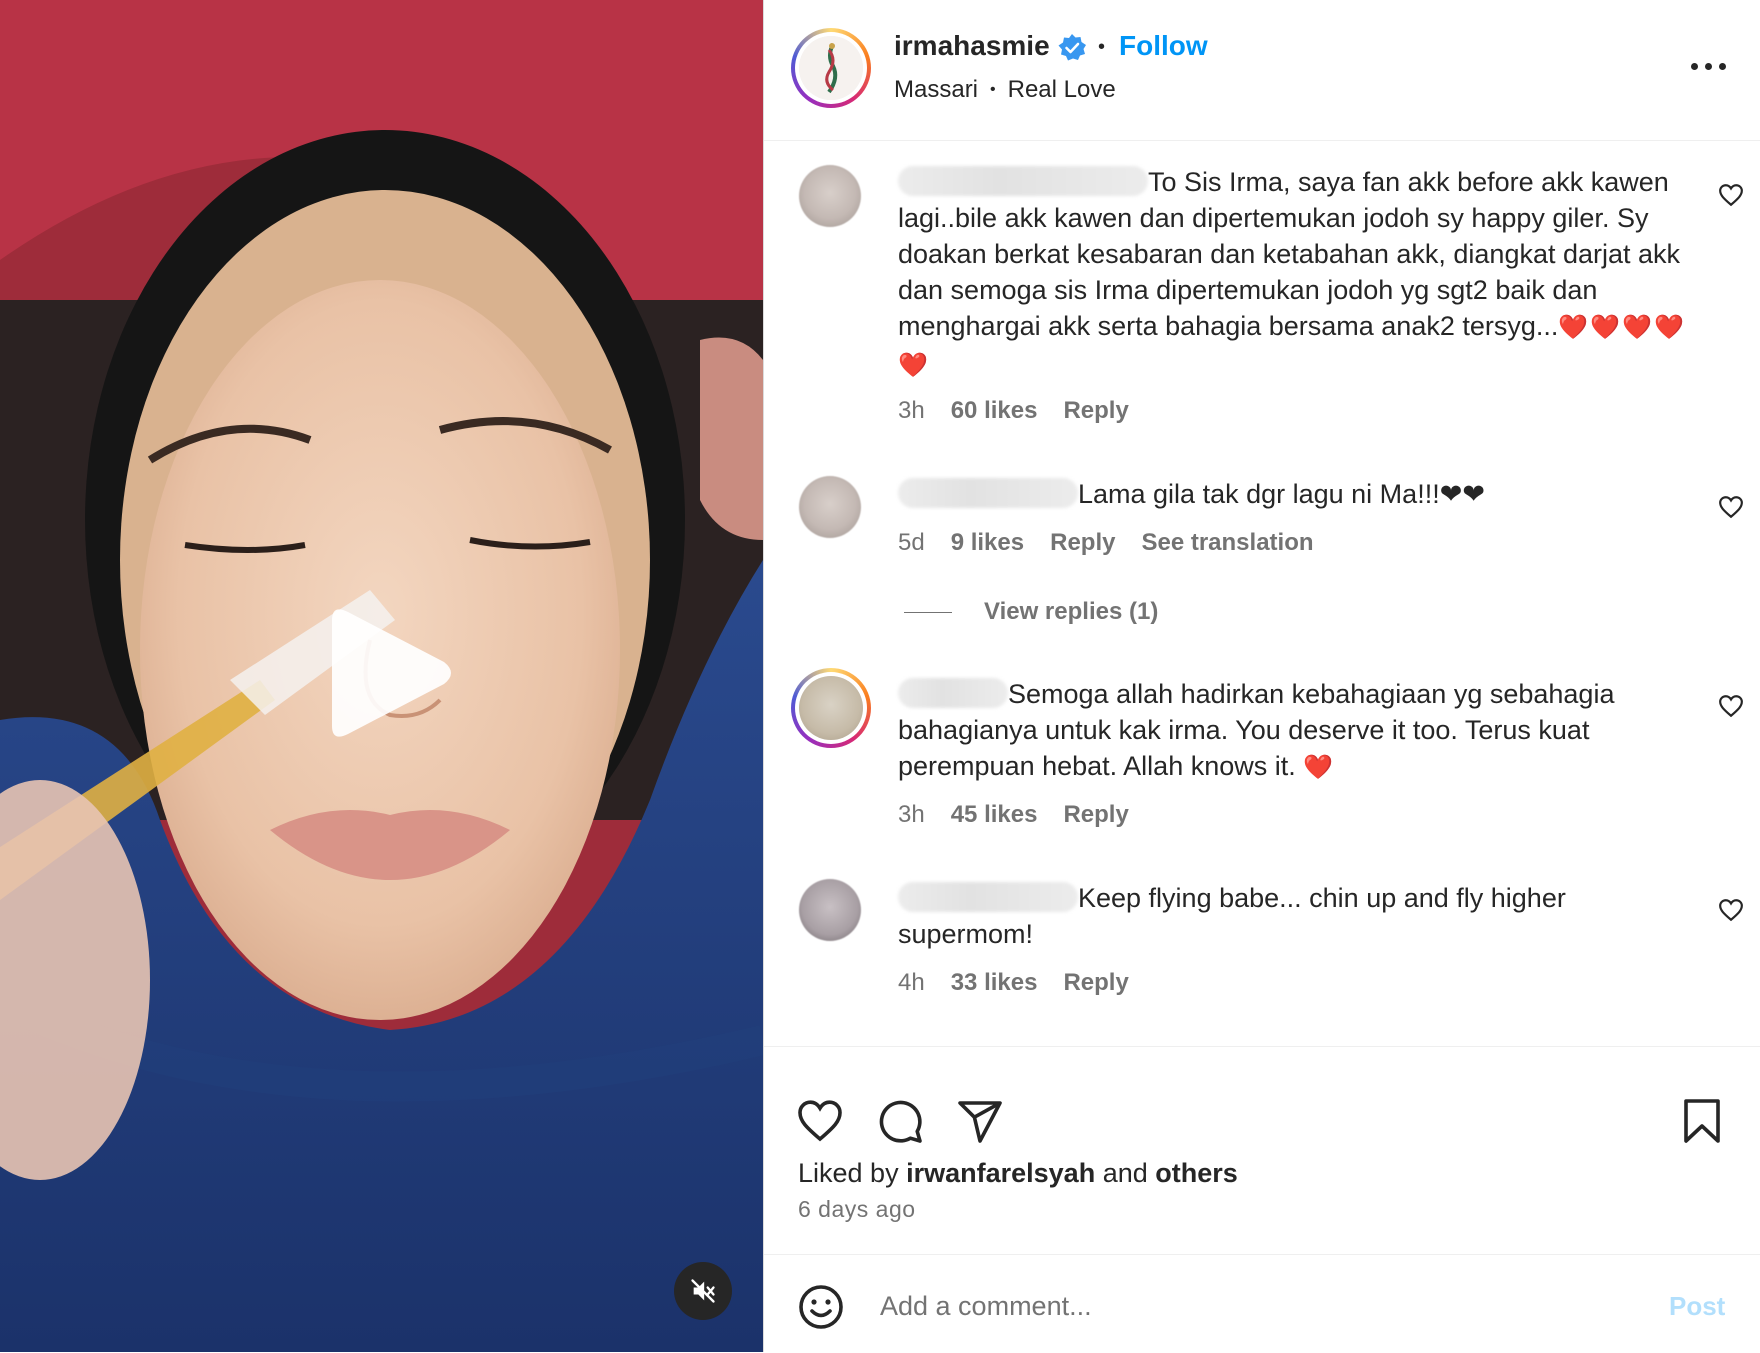 This screenshot has height=1353, width=1760. What do you see at coordinates (980, 1121) in the screenshot?
I see `share-icon` at bounding box center [980, 1121].